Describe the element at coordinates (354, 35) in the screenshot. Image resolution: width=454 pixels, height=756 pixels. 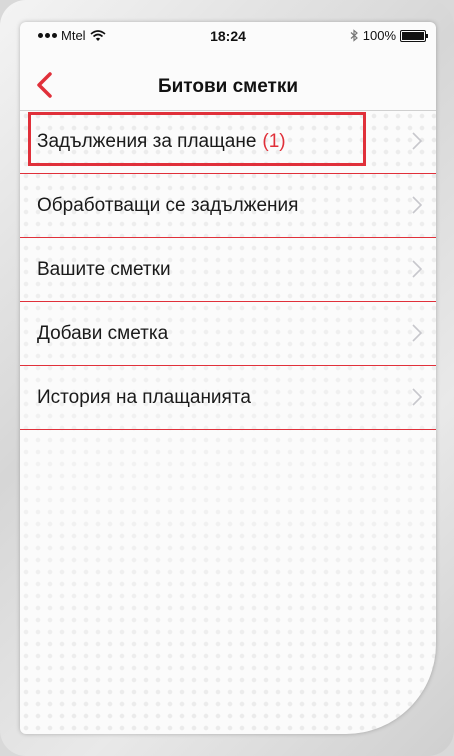
I see `bluetooth-icon` at that location.